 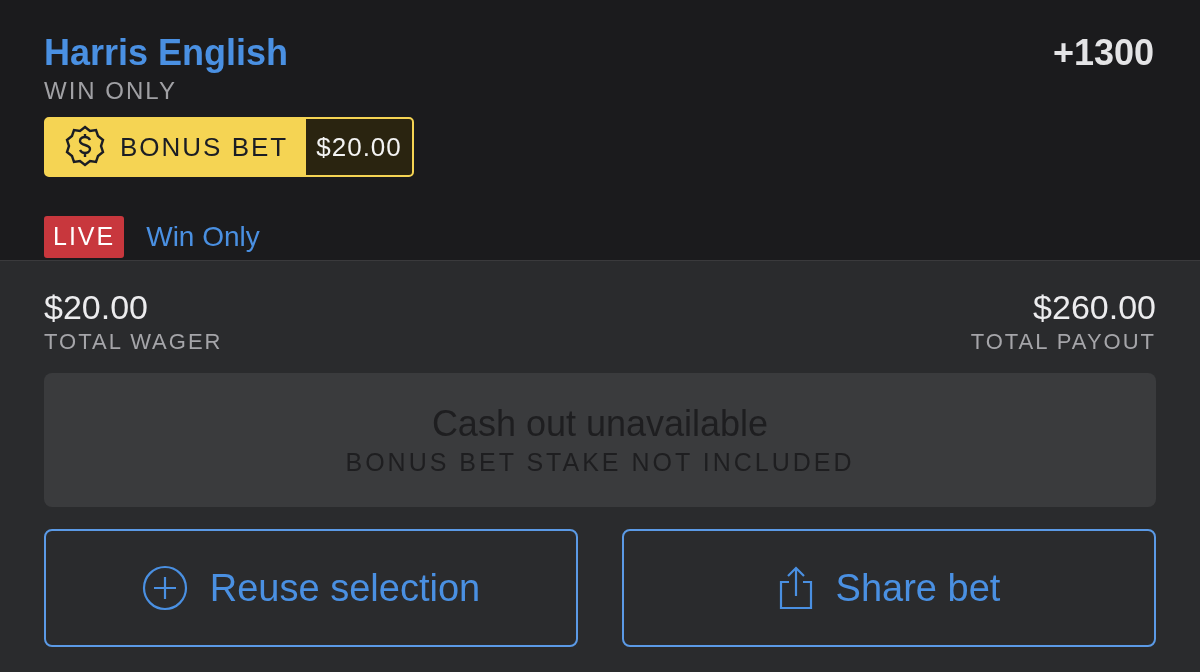 I want to click on player-name: Harris English, so click(x=166, y=53).